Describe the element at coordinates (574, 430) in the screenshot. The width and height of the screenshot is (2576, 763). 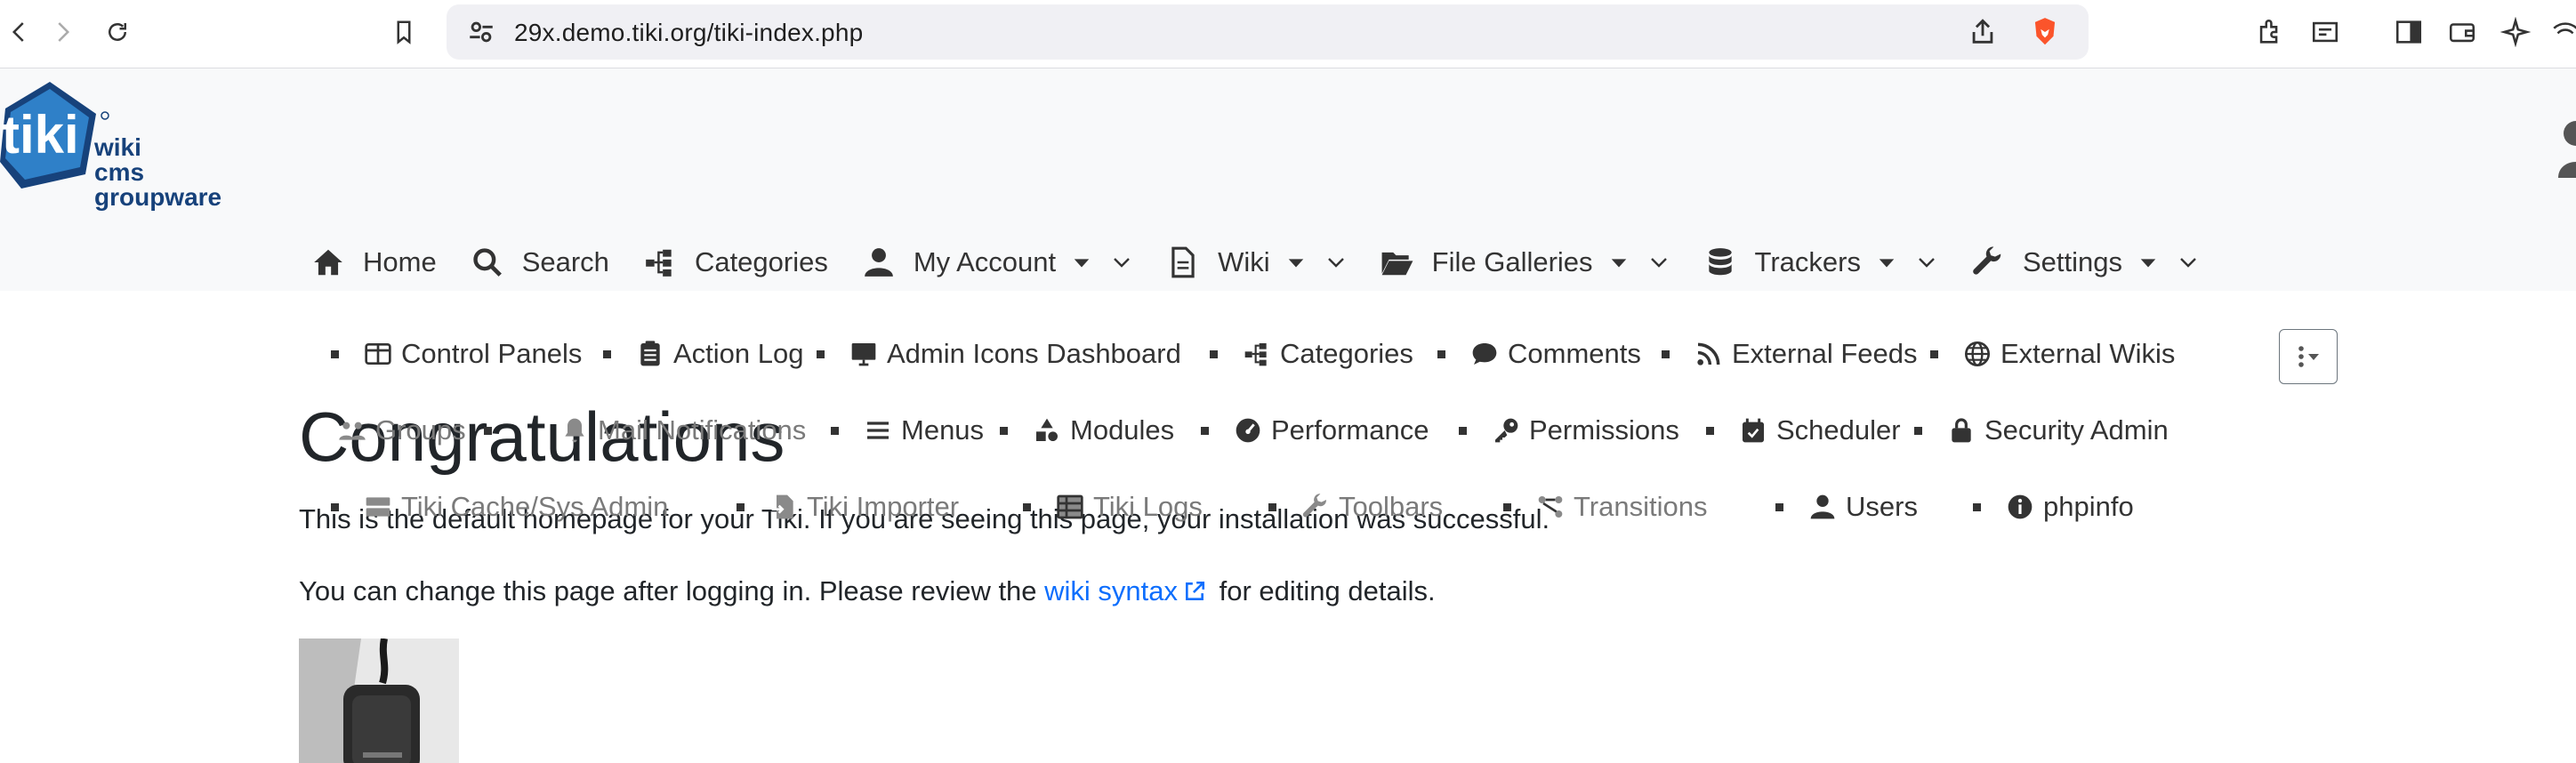
I see `bell-icon` at that location.